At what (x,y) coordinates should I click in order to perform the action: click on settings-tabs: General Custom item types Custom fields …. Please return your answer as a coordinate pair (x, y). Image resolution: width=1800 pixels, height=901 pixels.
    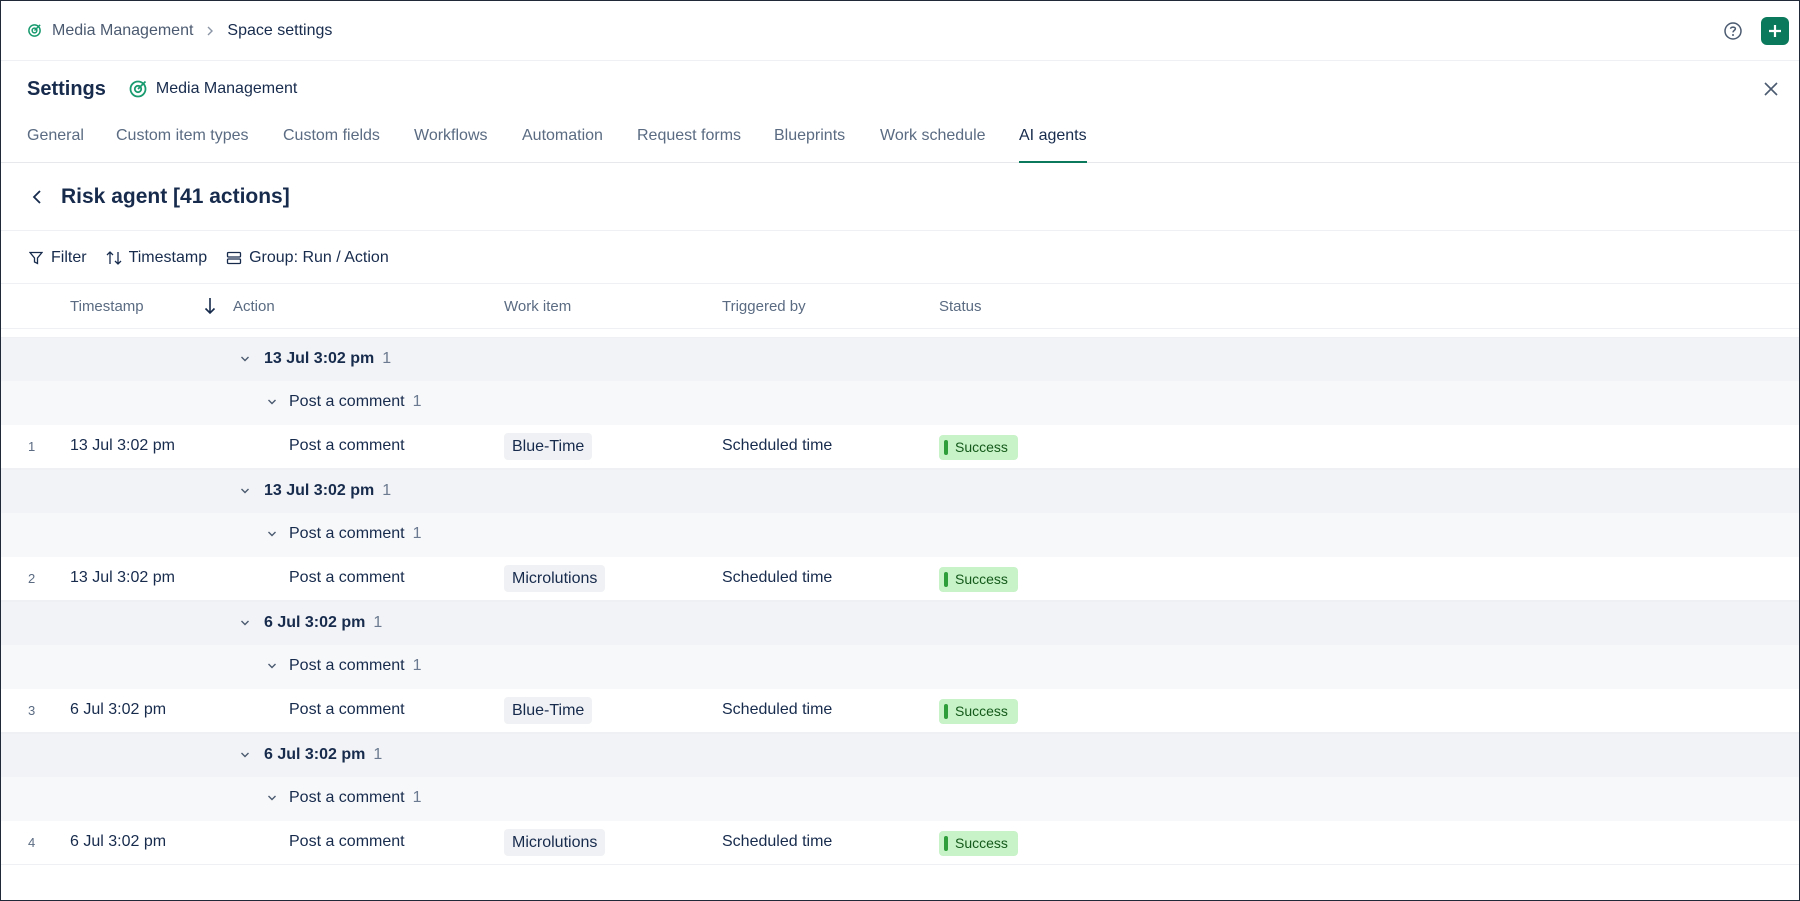
    Looking at the image, I should click on (900, 141).